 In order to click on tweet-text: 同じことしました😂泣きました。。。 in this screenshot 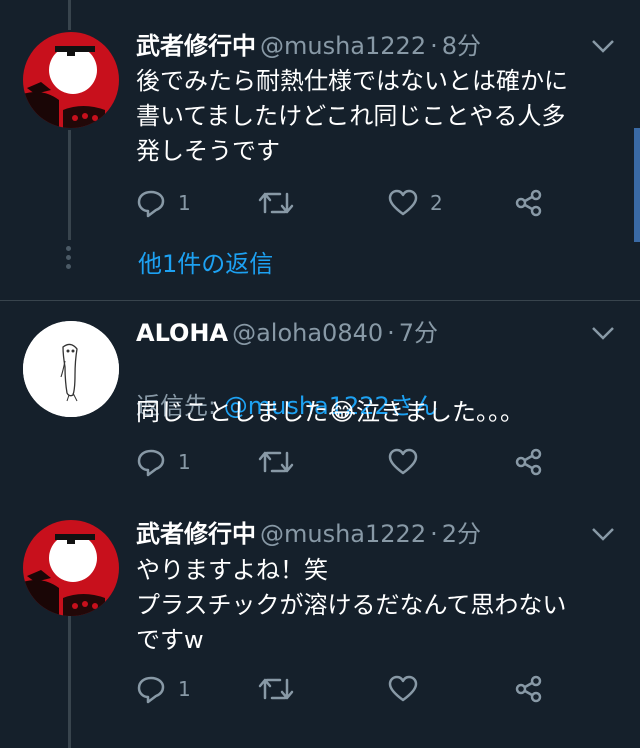, I will do `click(330, 412)`.